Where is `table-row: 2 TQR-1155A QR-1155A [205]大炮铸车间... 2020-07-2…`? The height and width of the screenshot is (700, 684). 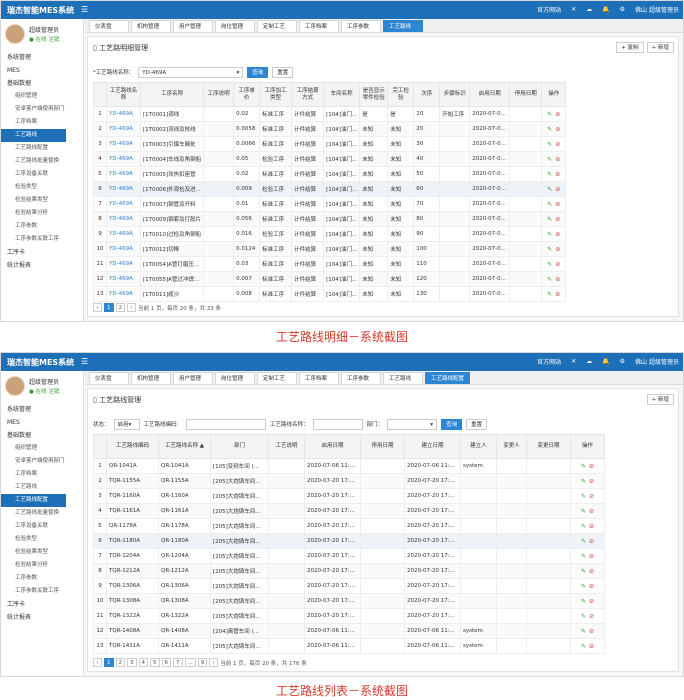 table-row: 2 TQR-1155A QR-1155A [205]大炮铸车间... 2020-07-2… is located at coordinates (349, 481).